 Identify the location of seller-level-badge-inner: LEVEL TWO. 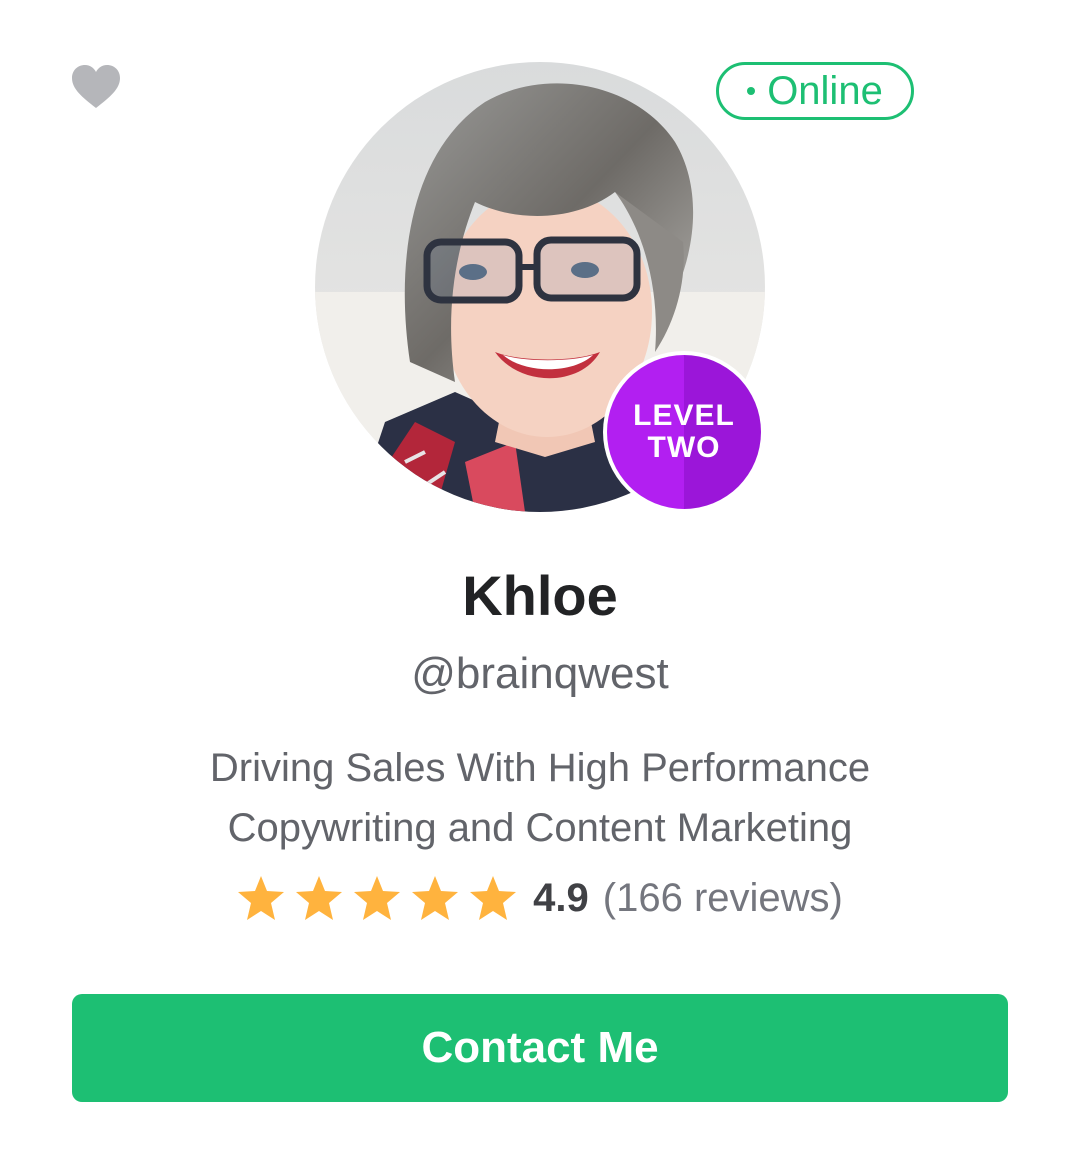
(684, 432).